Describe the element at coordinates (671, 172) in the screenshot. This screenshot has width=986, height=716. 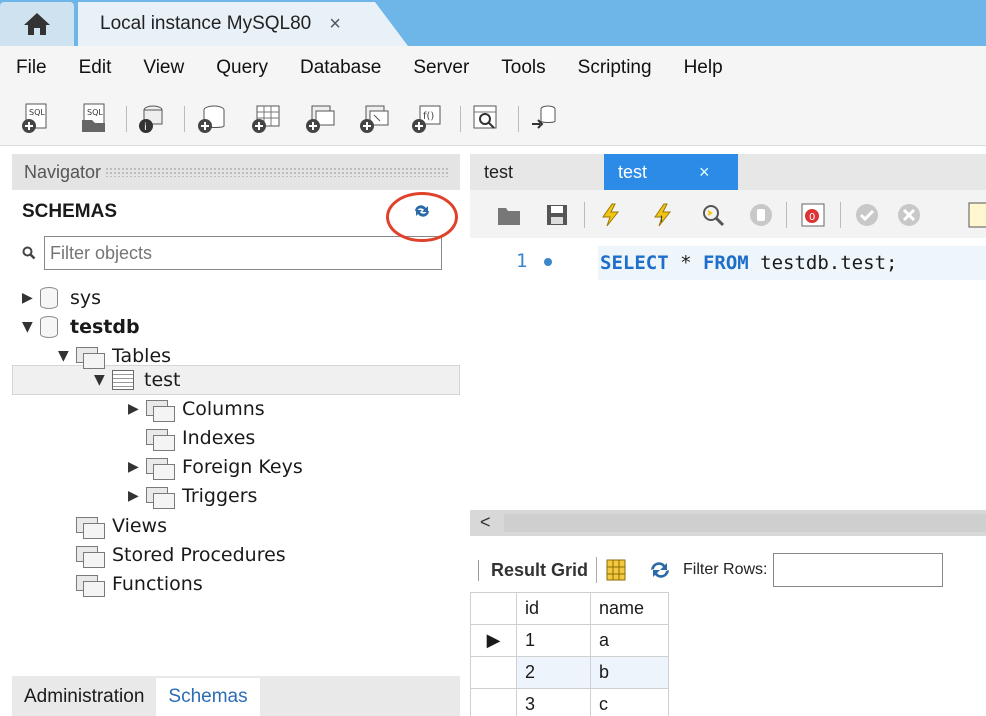
I see `editor-tab-test-active: test ×` at that location.